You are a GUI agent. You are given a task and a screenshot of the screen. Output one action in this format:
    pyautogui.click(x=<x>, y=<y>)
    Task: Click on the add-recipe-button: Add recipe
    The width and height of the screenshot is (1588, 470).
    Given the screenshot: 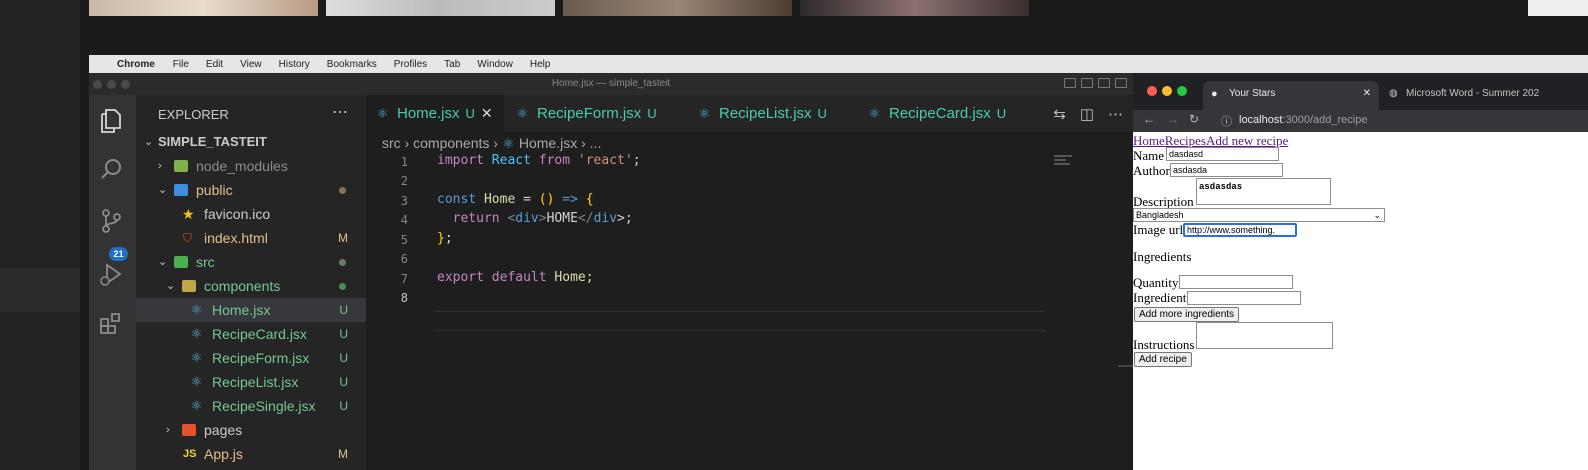 What is the action you would take?
    pyautogui.click(x=1163, y=359)
    